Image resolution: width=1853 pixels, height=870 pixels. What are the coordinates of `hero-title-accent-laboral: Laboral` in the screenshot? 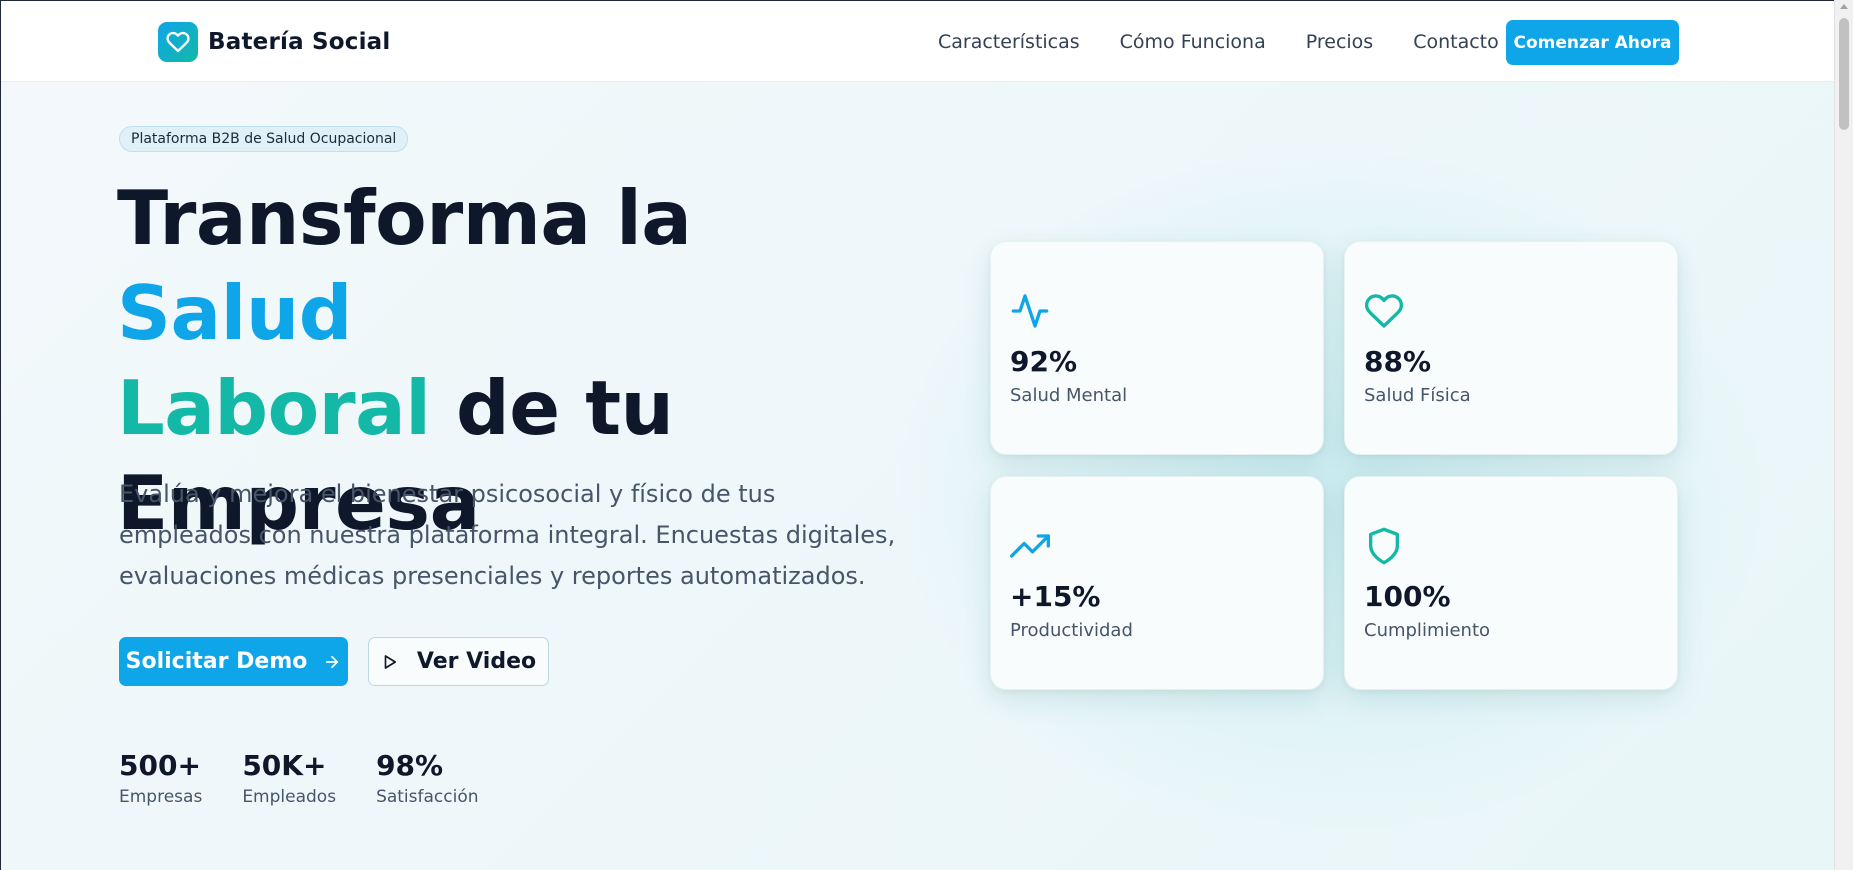 It's located at (274, 408).